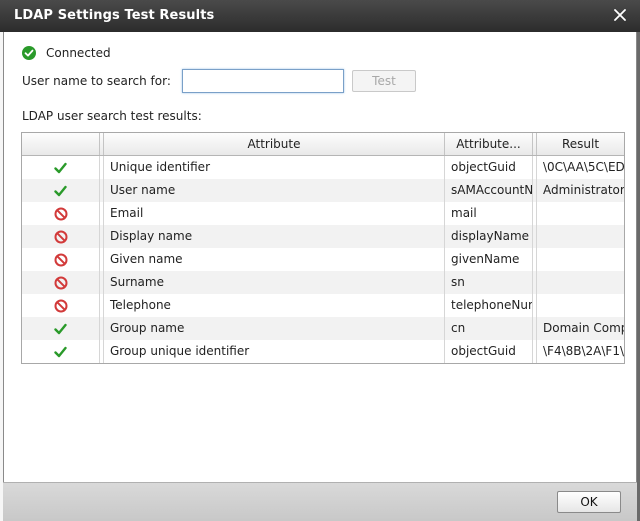 Image resolution: width=640 pixels, height=521 pixels. What do you see at coordinates (274, 328) in the screenshot?
I see `attribute-cell: Group name` at bounding box center [274, 328].